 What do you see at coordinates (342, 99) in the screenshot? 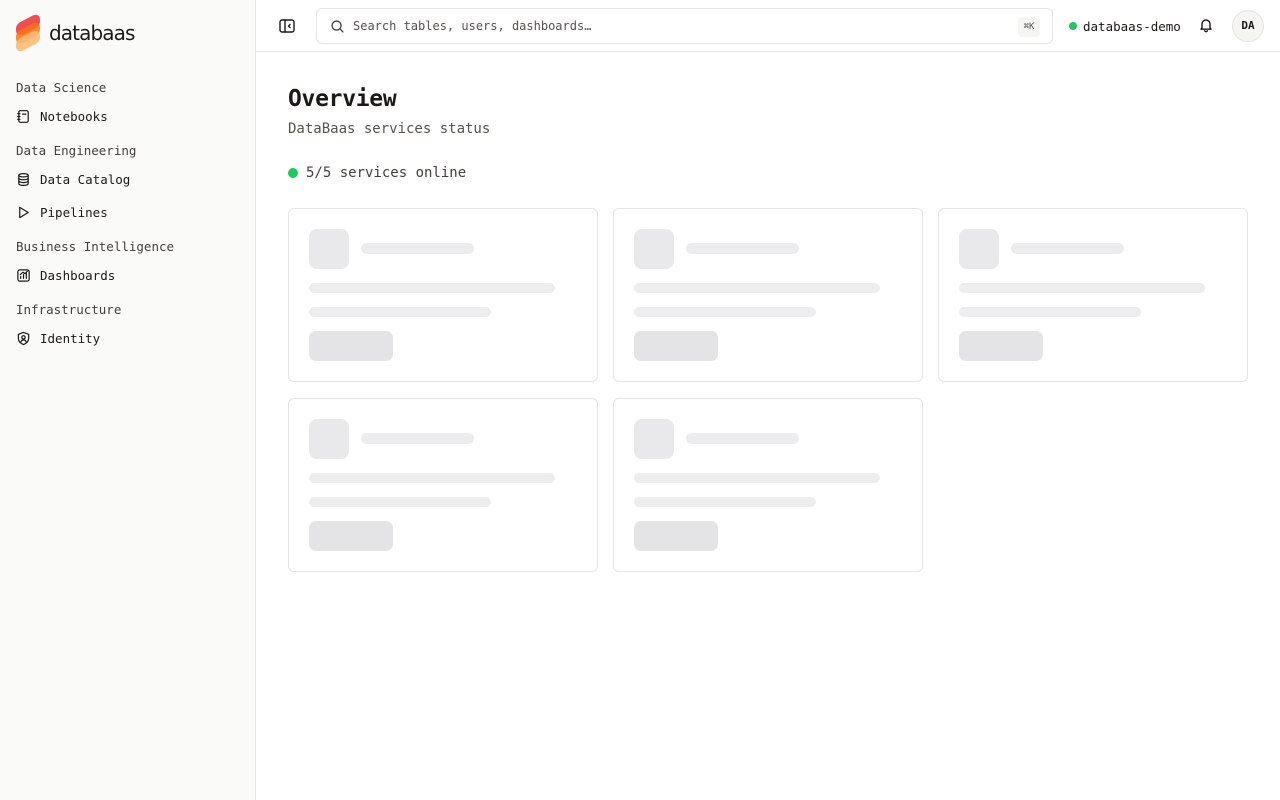
I see `page-title: Overview` at bounding box center [342, 99].